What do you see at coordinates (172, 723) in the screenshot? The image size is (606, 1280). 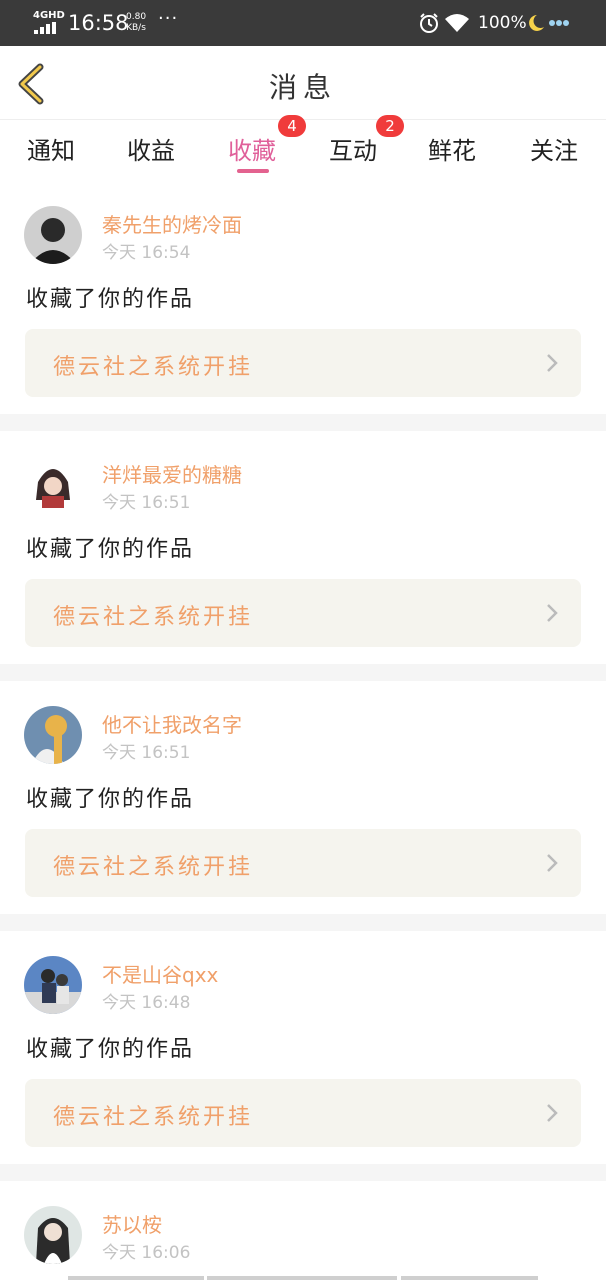 I see `user-name: 他不让我改名字` at bounding box center [172, 723].